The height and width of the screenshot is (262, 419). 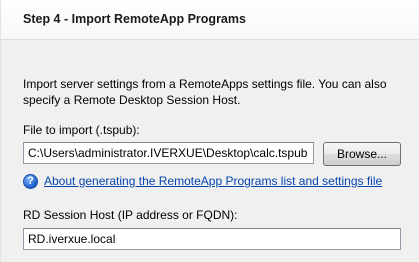 I want to click on question-mark-icon: ?, so click(x=30, y=181).